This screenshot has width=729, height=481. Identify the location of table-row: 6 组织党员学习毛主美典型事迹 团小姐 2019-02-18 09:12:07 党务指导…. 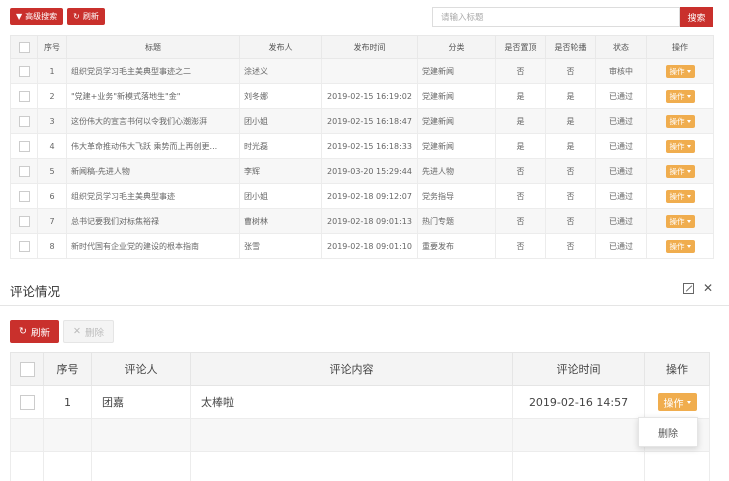
(362, 196).